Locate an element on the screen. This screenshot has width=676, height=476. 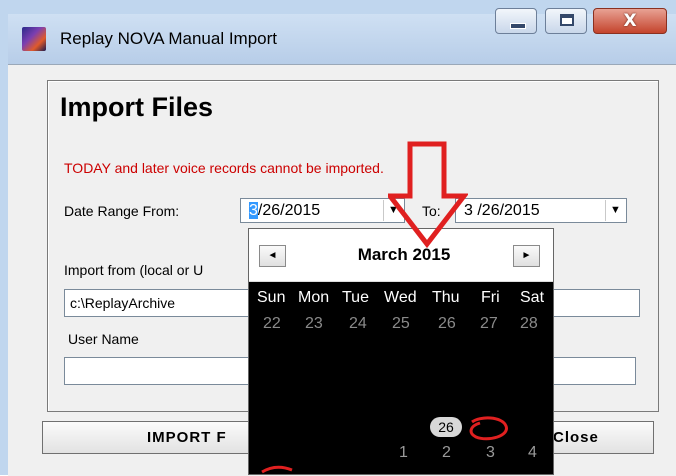
calendar-day: 22 is located at coordinates (272, 324).